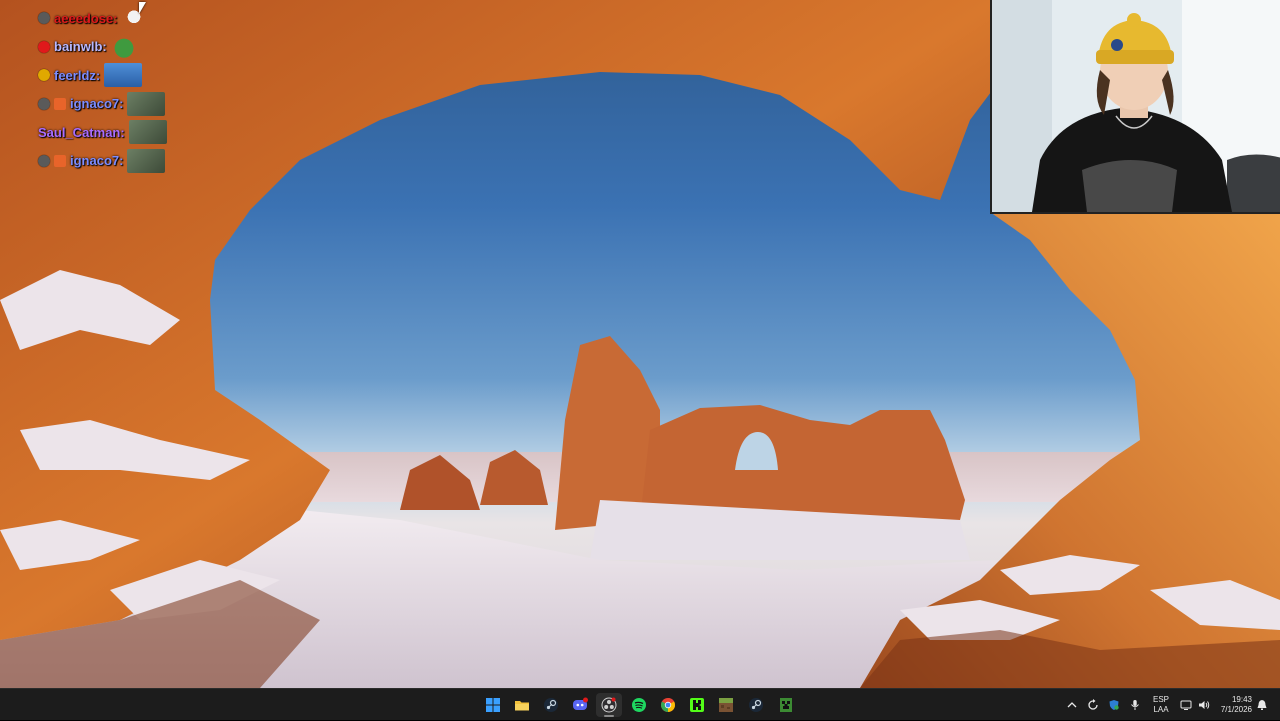 The height and width of the screenshot is (721, 1280). I want to click on mouse-cursor-icon, so click(142, 8).